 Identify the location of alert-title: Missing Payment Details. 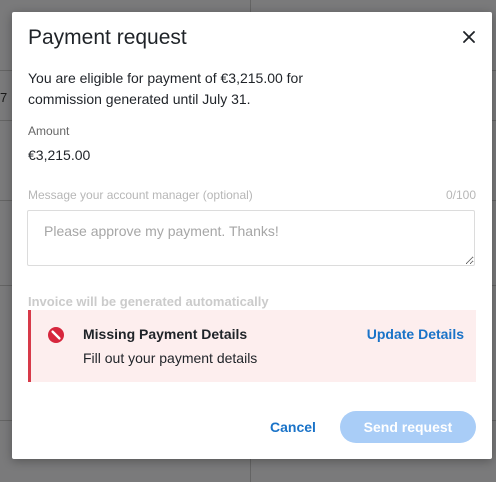
(165, 334).